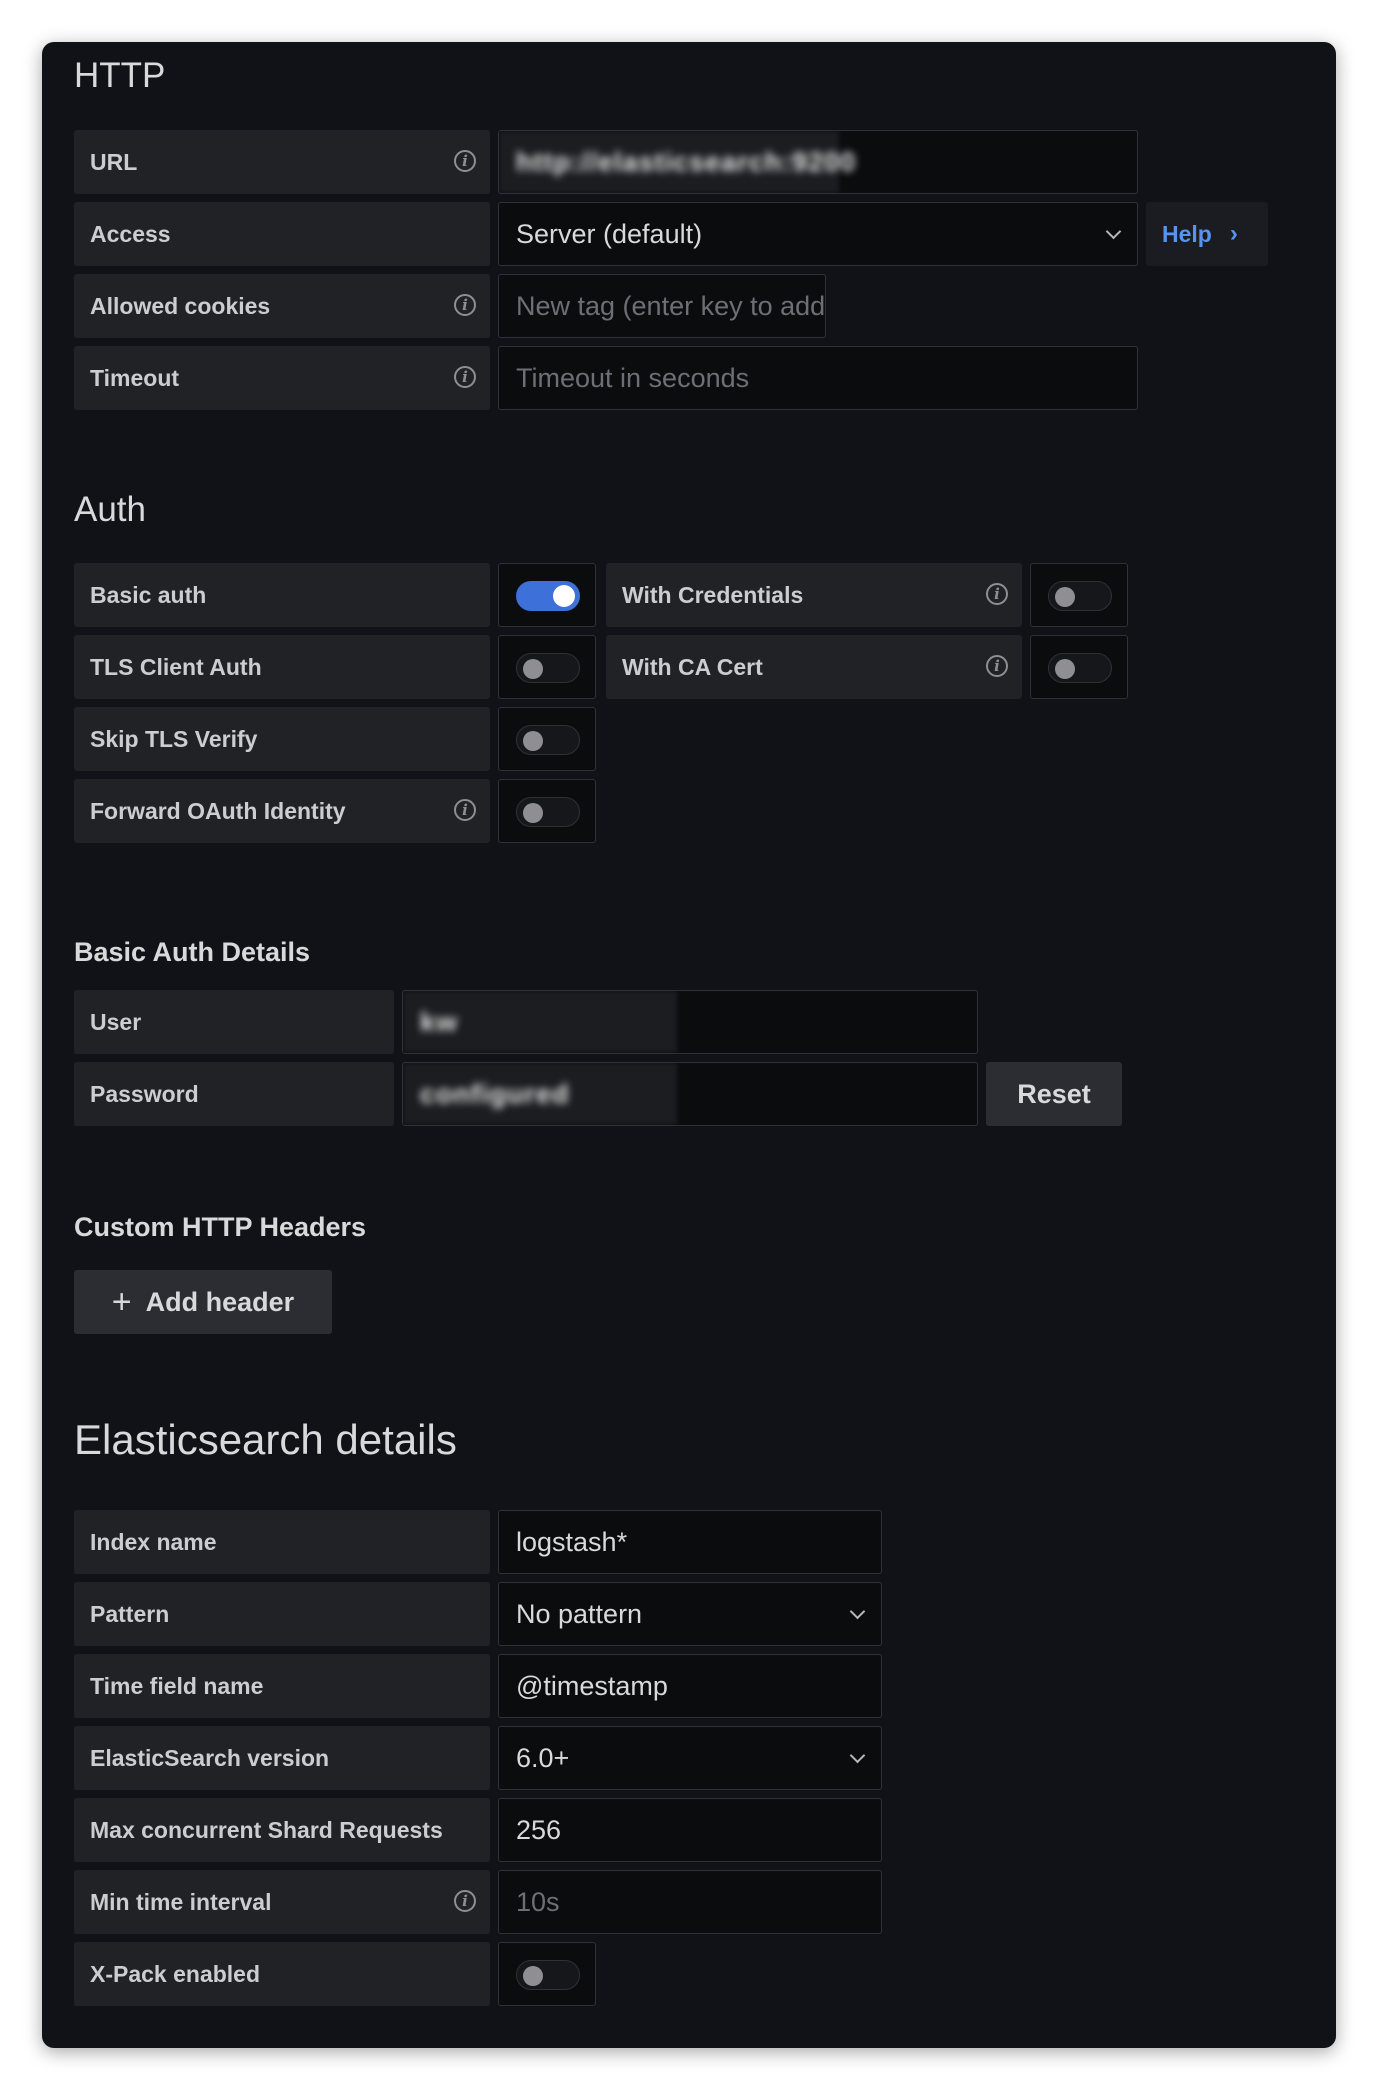 The height and width of the screenshot is (2090, 1378). What do you see at coordinates (234, 1094) in the screenshot?
I see `password-label: Password` at bounding box center [234, 1094].